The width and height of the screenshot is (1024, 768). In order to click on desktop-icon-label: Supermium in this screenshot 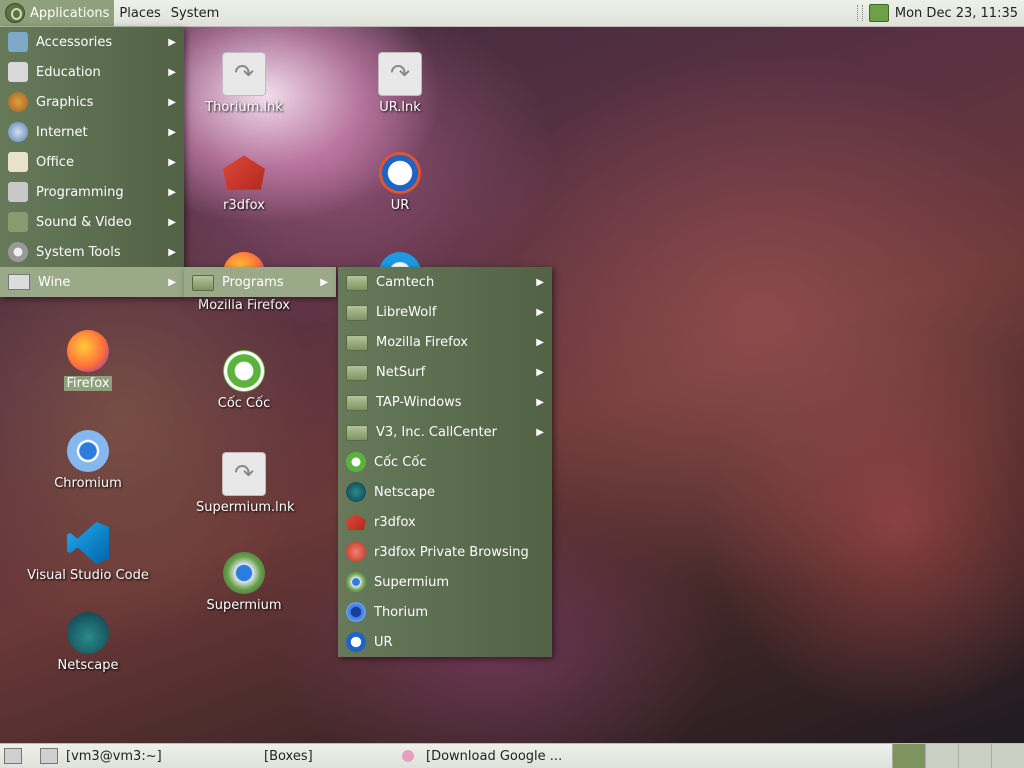, I will do `click(244, 605)`.